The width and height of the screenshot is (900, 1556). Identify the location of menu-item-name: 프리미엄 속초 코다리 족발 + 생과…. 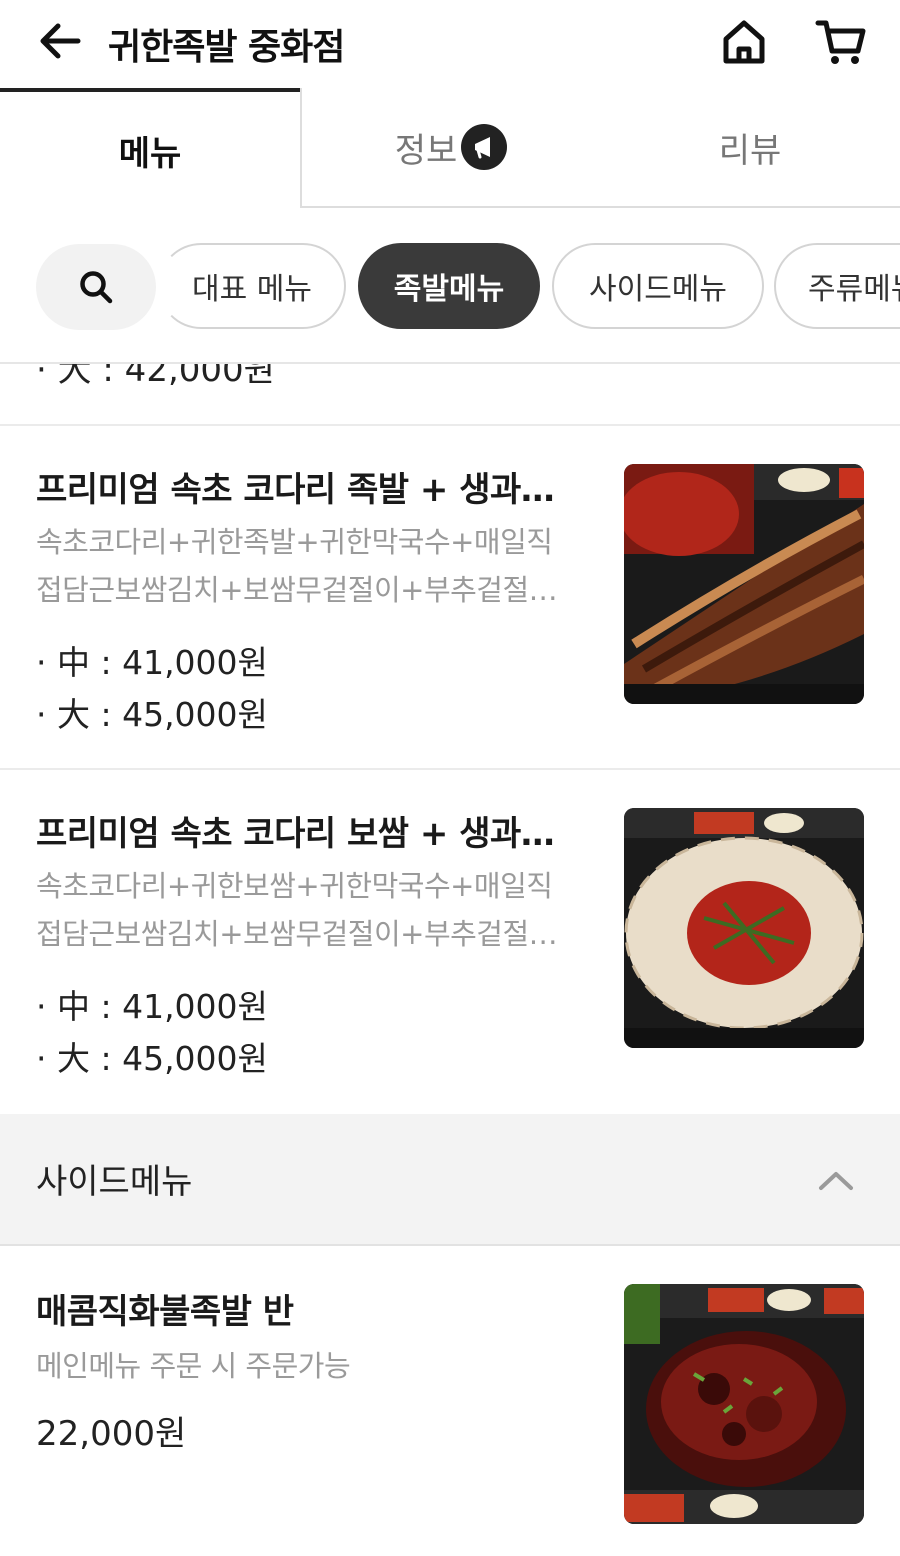
(295, 490).